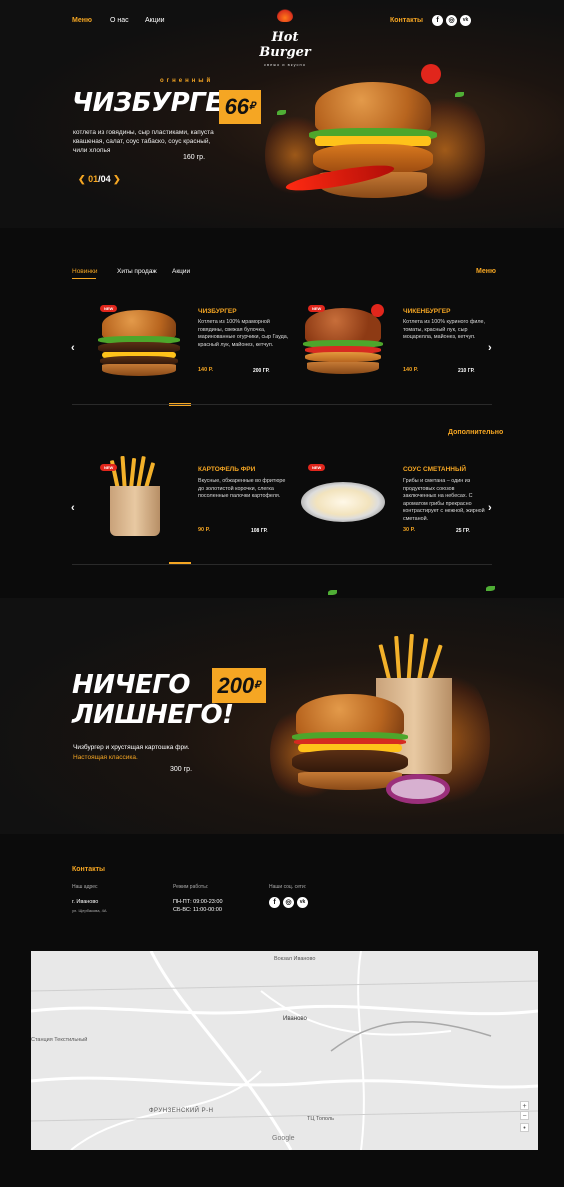 This screenshot has height=1187, width=564. I want to click on item-name: ЧИКЕНБУРГЕР, so click(427, 311).